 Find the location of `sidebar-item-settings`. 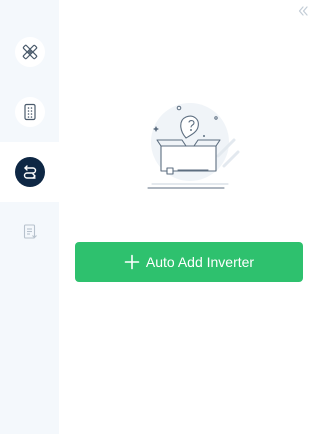

sidebar-item-settings is located at coordinates (29, 52).